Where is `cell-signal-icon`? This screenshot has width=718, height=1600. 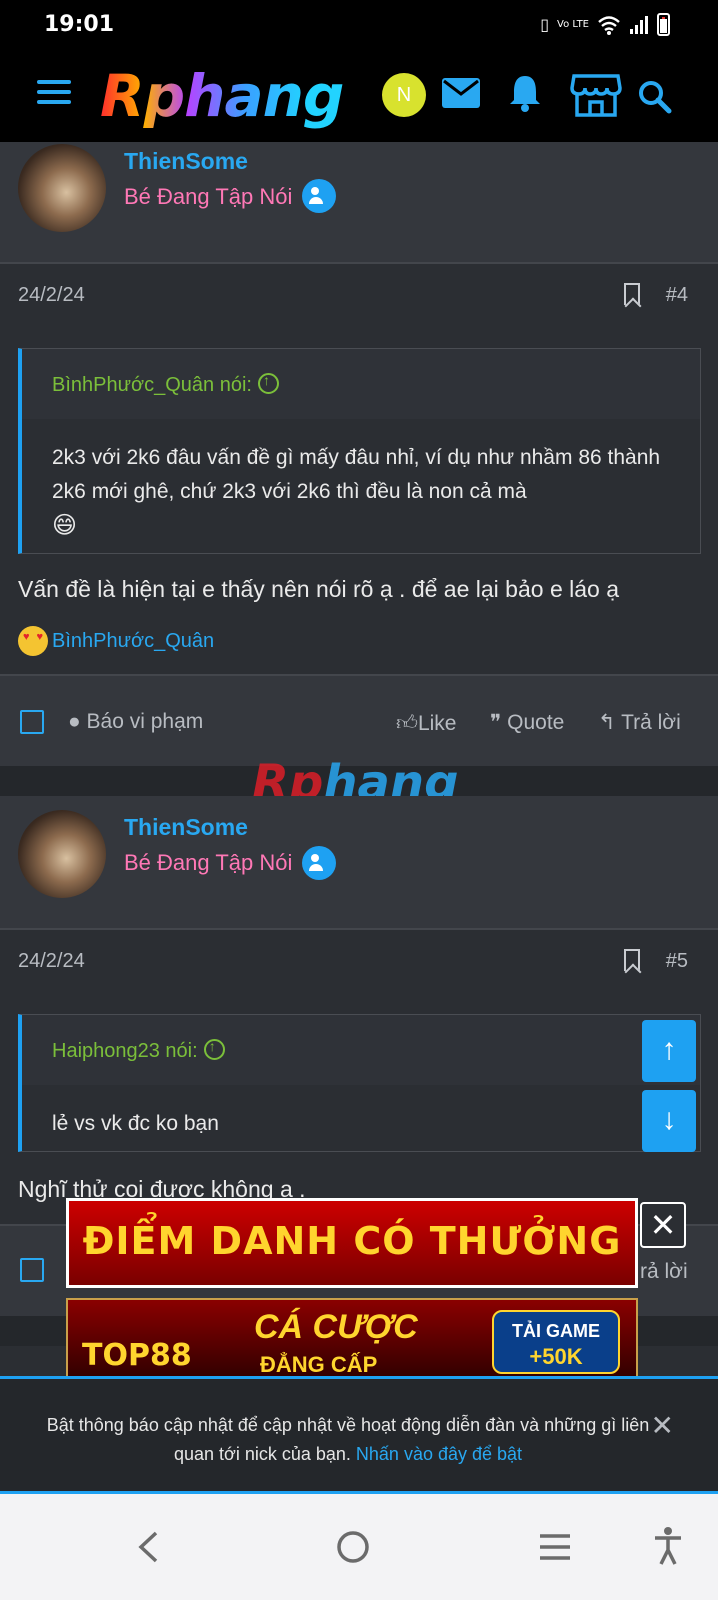 cell-signal-icon is located at coordinates (639, 24).